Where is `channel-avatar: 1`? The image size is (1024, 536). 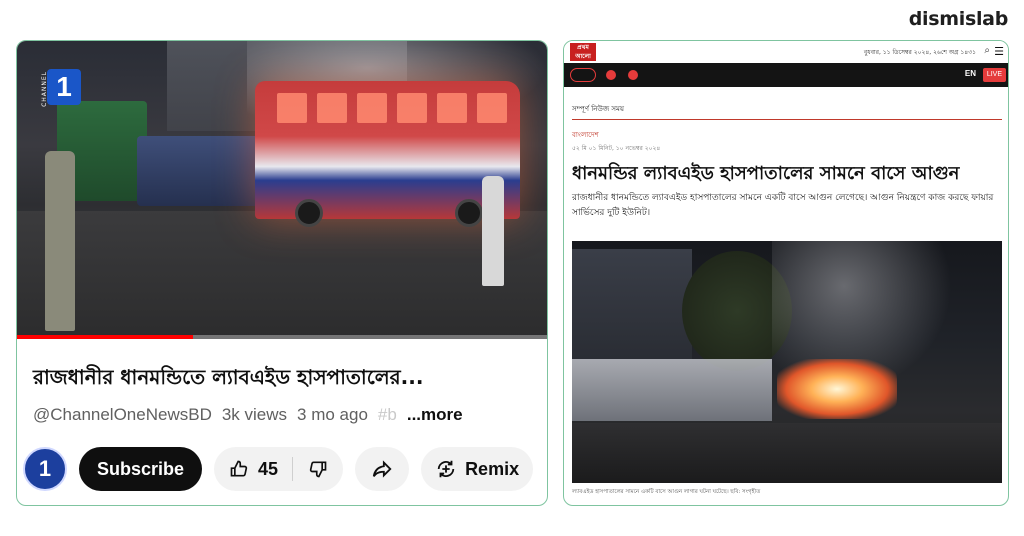
channel-avatar: 1 is located at coordinates (45, 469).